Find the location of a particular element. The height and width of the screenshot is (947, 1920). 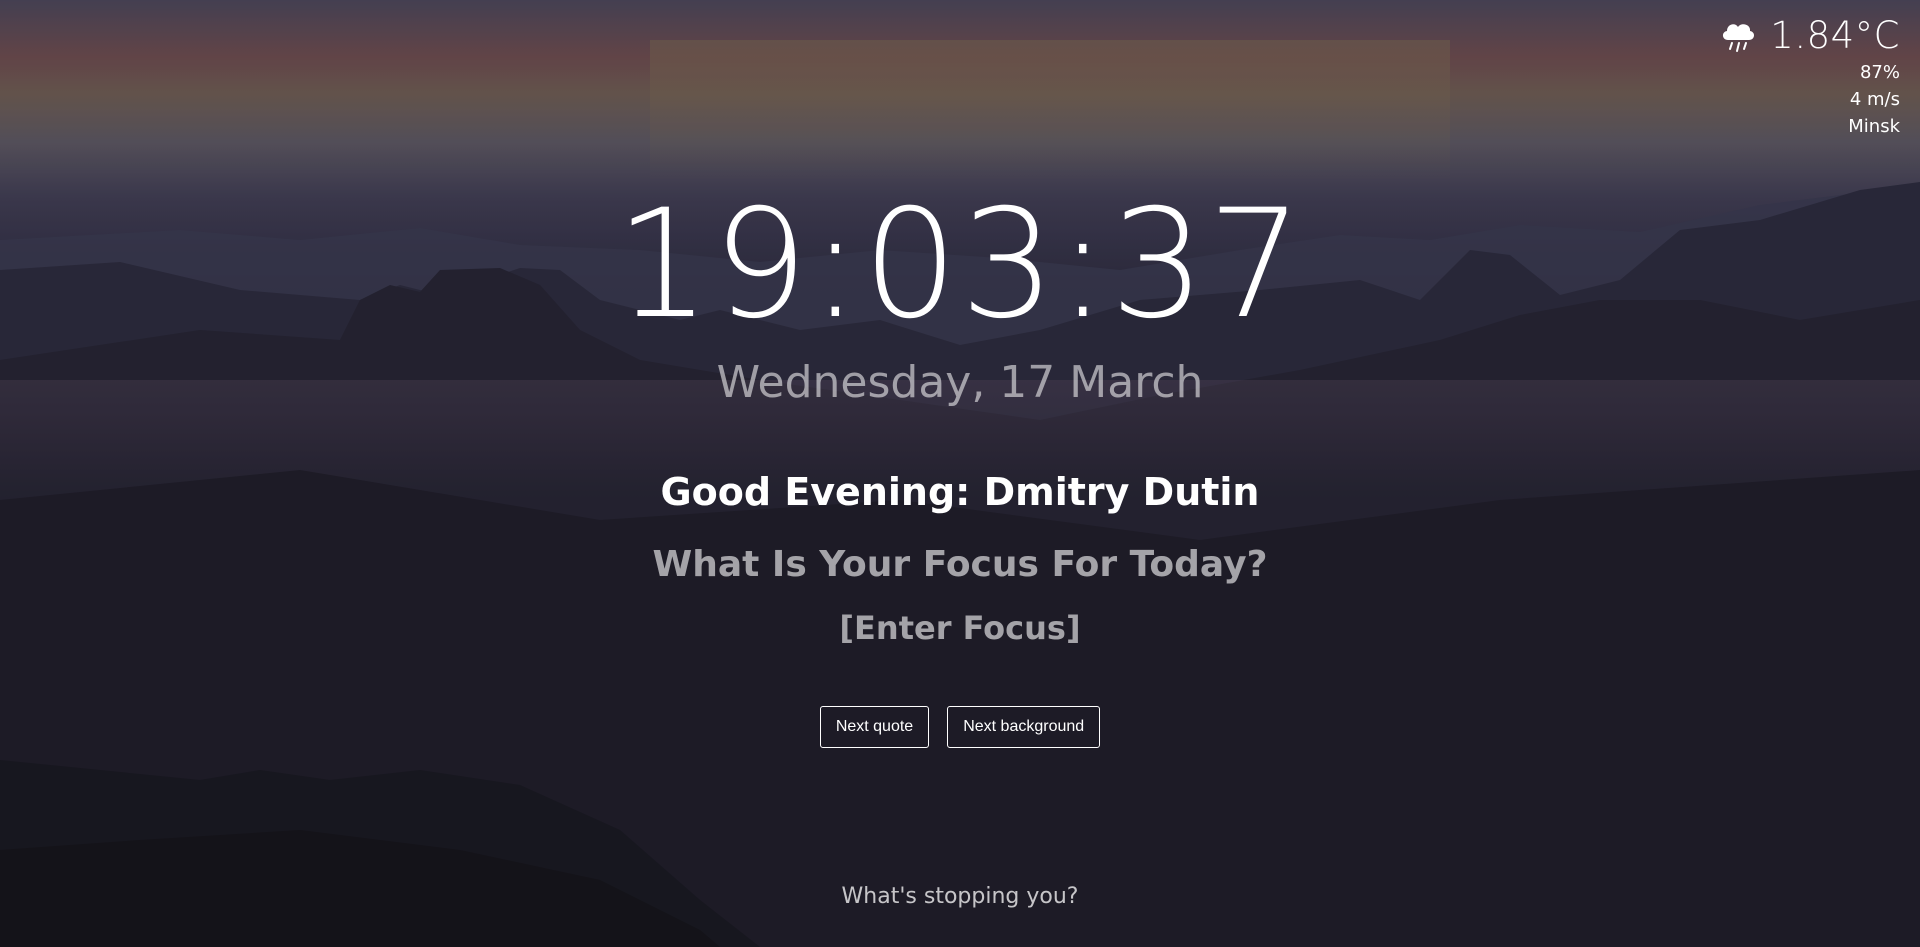

focus-question: What Is Your Focus For Today? is located at coordinates (960, 564).